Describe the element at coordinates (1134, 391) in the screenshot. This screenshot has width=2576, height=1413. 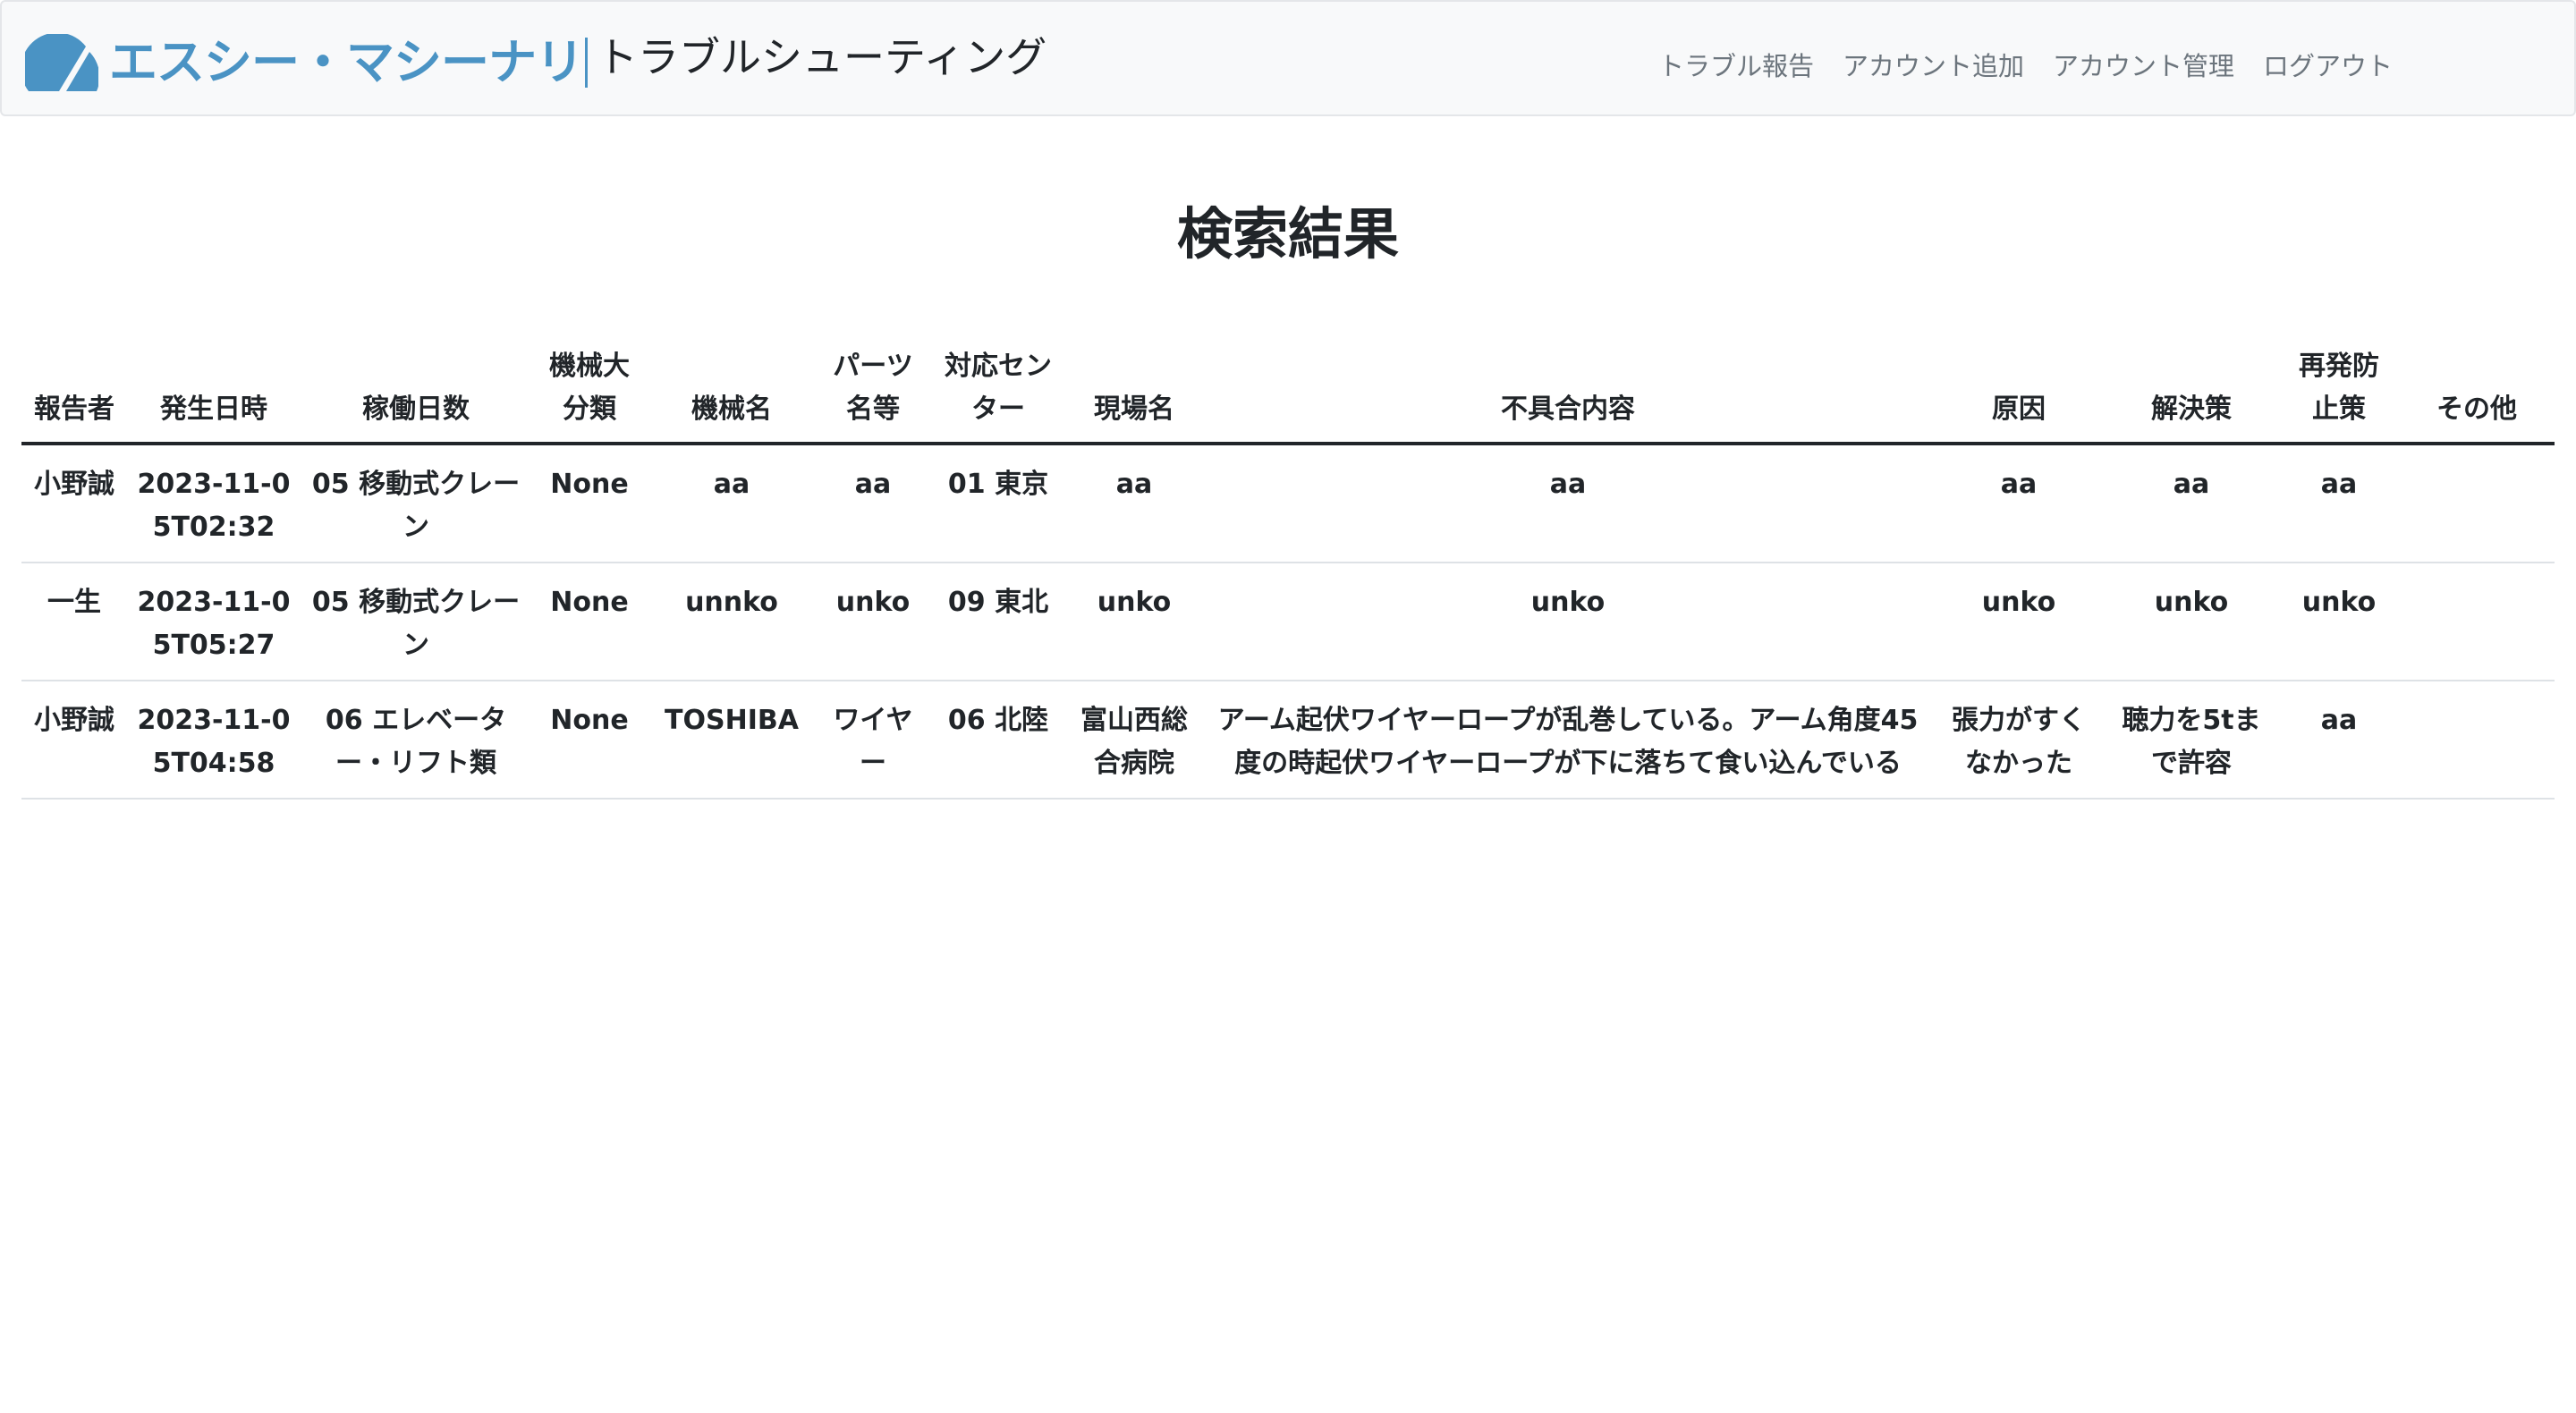
I see `header-site-name: 現場名` at that location.